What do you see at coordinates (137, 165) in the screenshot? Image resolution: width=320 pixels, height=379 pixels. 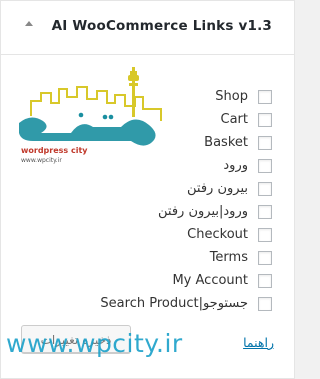 I see `list-item: ورود` at bounding box center [137, 165].